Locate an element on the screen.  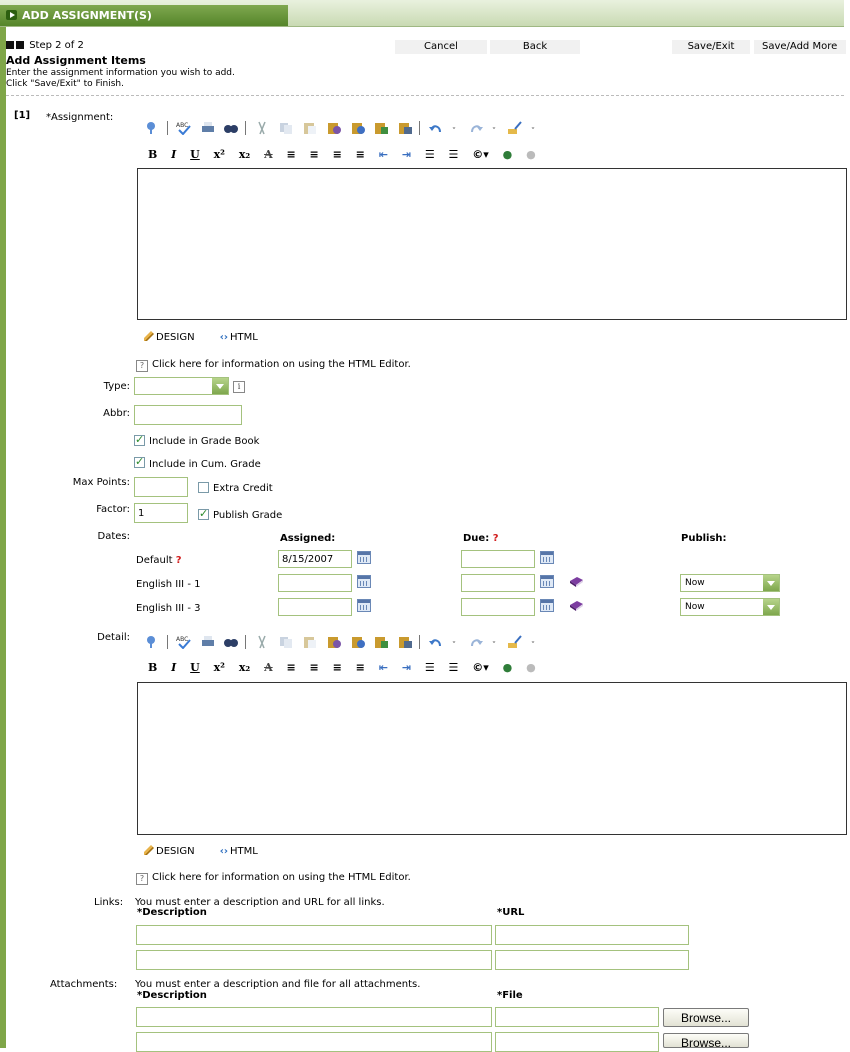
abbr-input is located at coordinates (188, 415).